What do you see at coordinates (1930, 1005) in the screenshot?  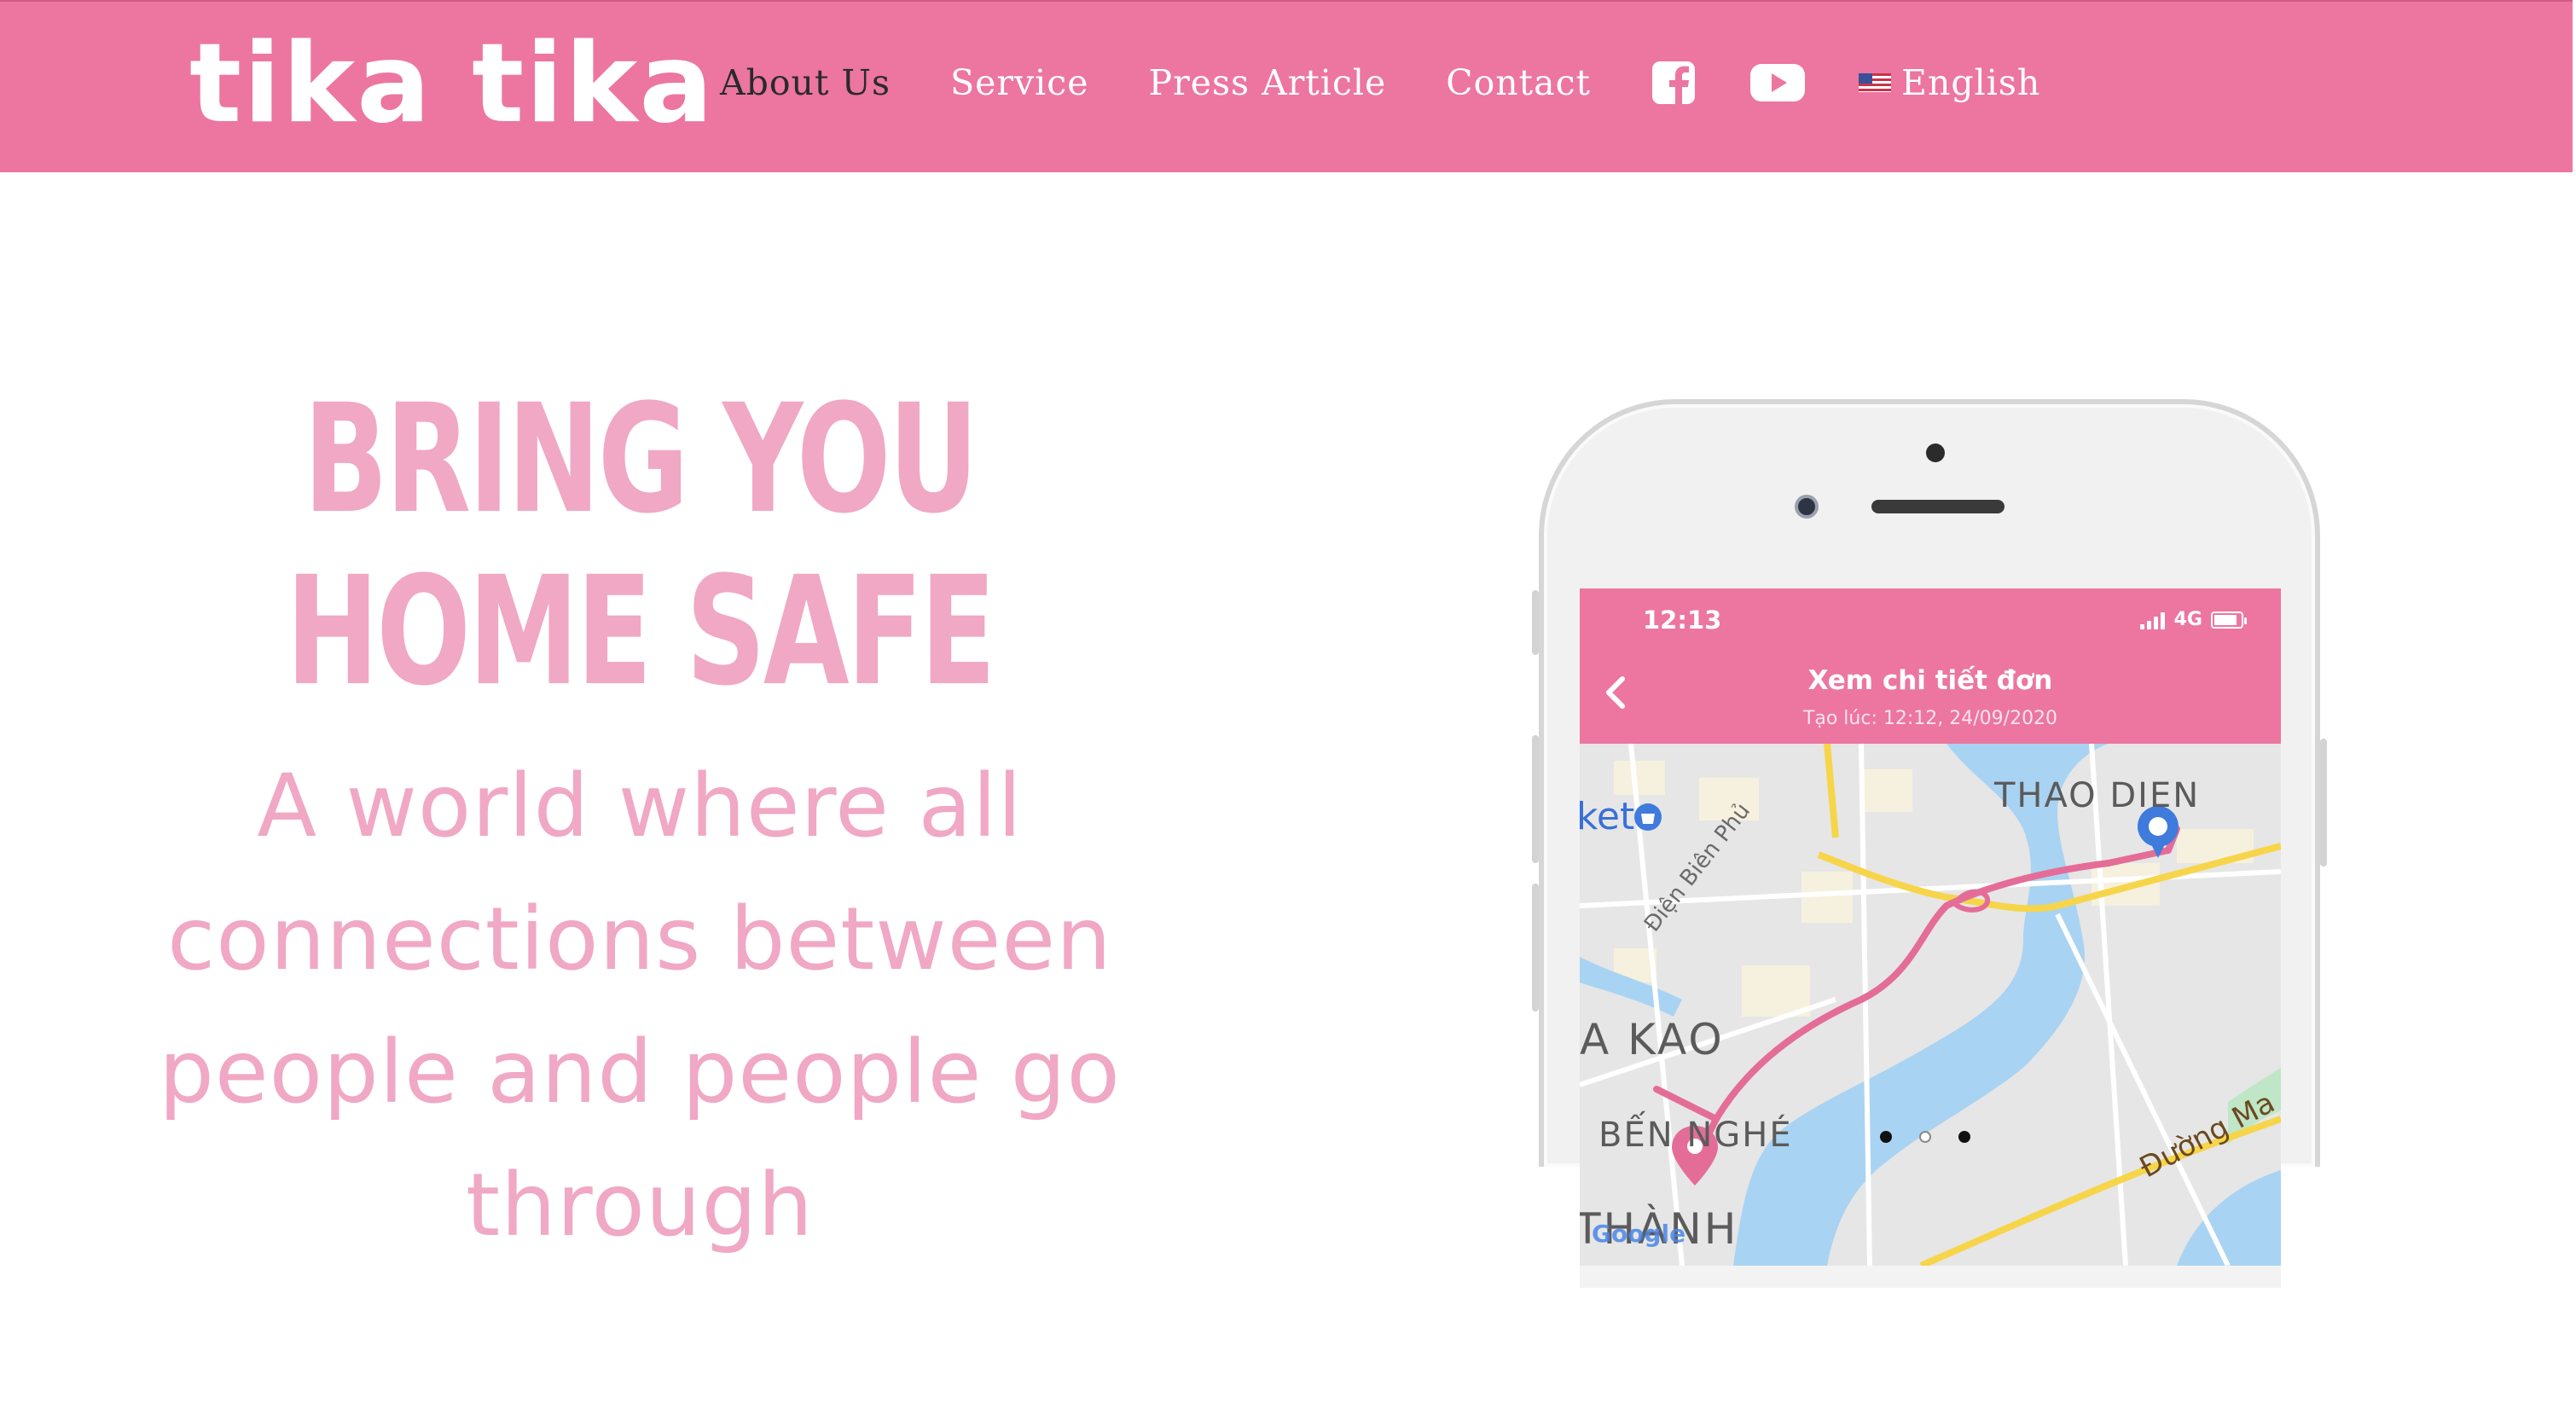 I see `route-map` at bounding box center [1930, 1005].